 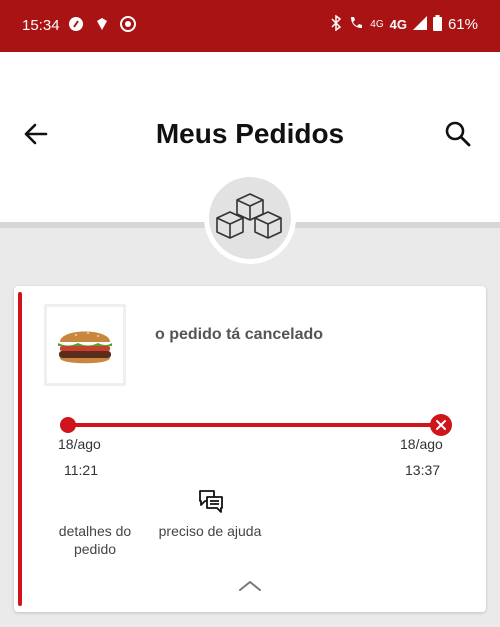 I want to click on timeline-start-time: 11:21, so click(x=81, y=470).